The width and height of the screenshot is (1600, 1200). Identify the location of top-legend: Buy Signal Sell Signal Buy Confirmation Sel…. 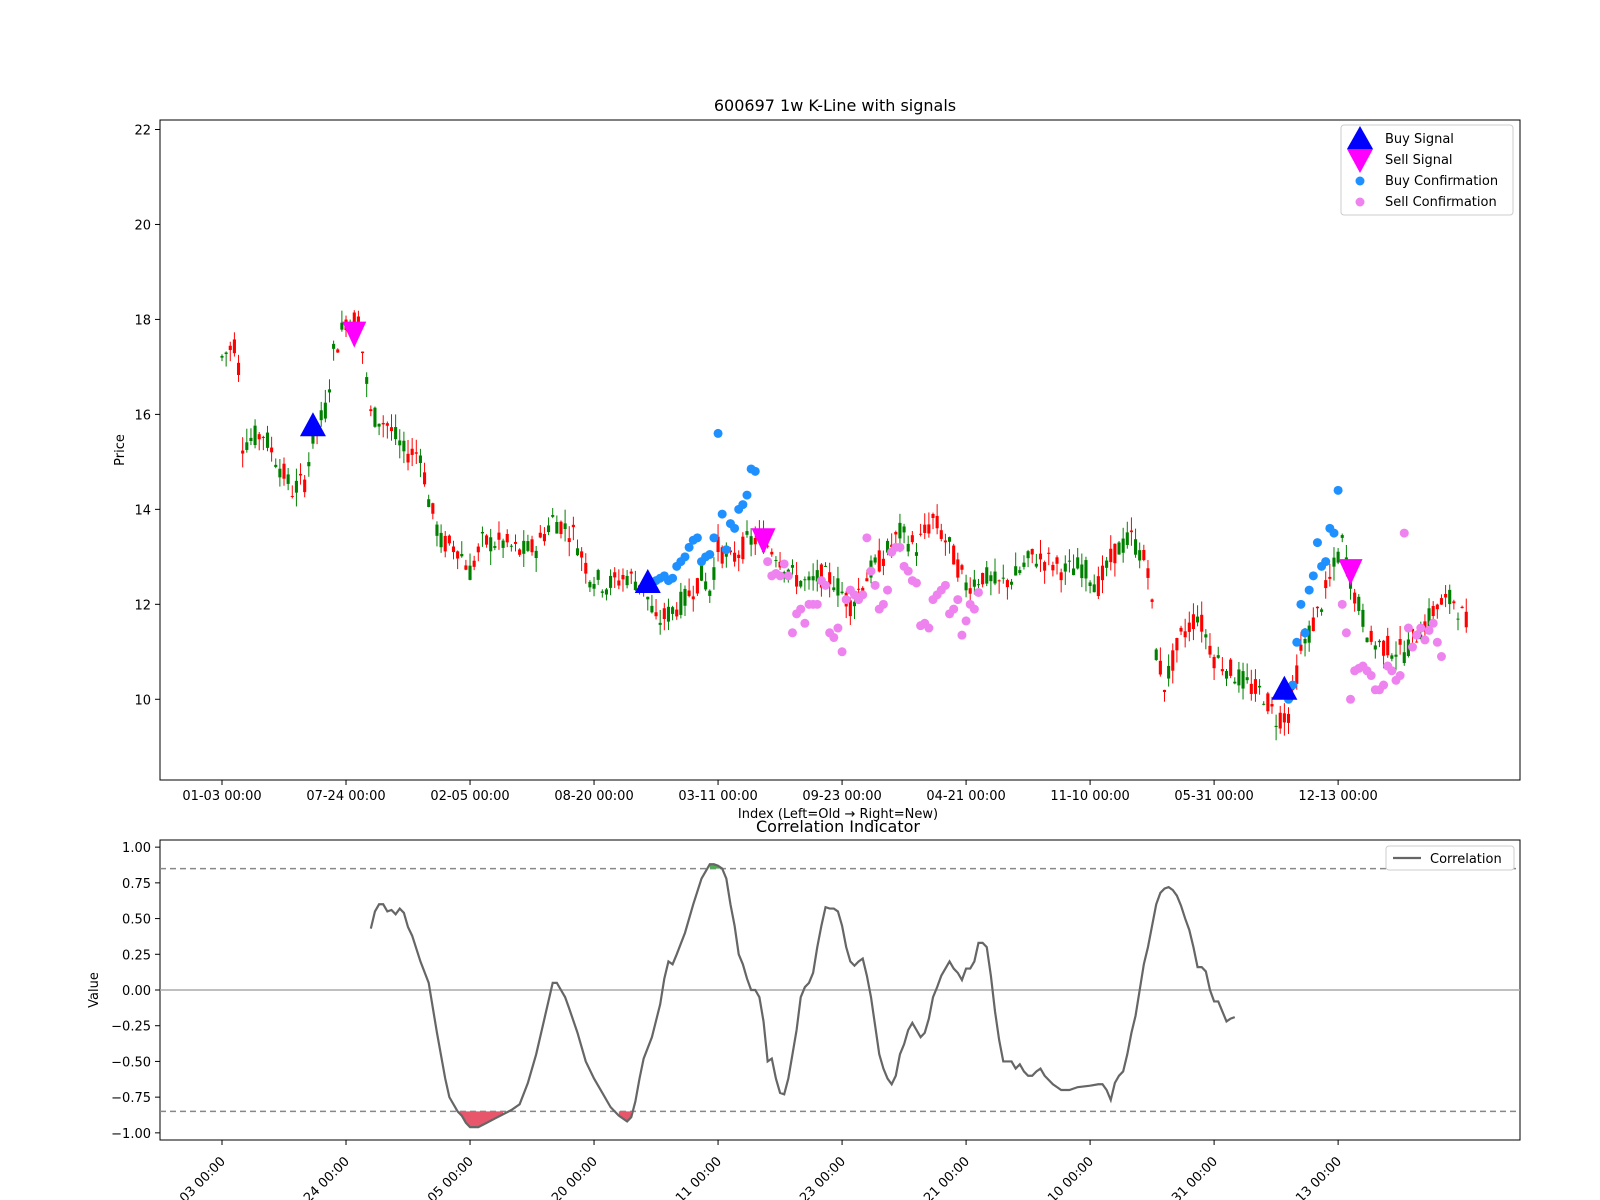
(1427, 170).